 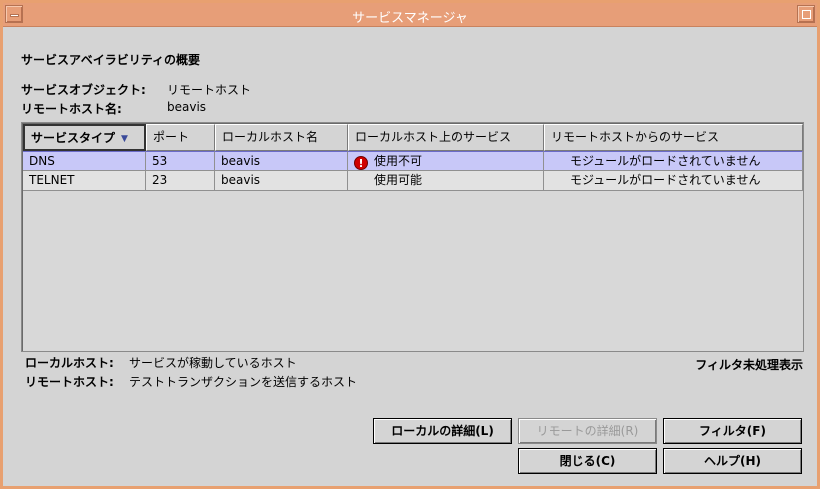 I want to click on remote-host-name-row: リモートホスト名: beavis, so click(x=113, y=108).